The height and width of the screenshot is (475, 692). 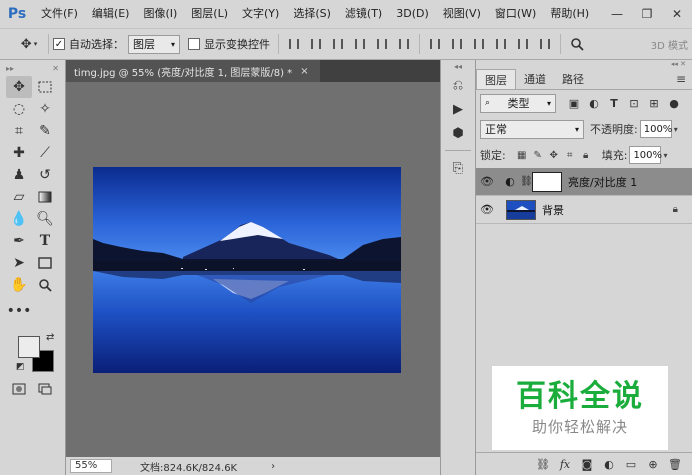 I want to click on layer-name: 背景, so click(x=553, y=210).